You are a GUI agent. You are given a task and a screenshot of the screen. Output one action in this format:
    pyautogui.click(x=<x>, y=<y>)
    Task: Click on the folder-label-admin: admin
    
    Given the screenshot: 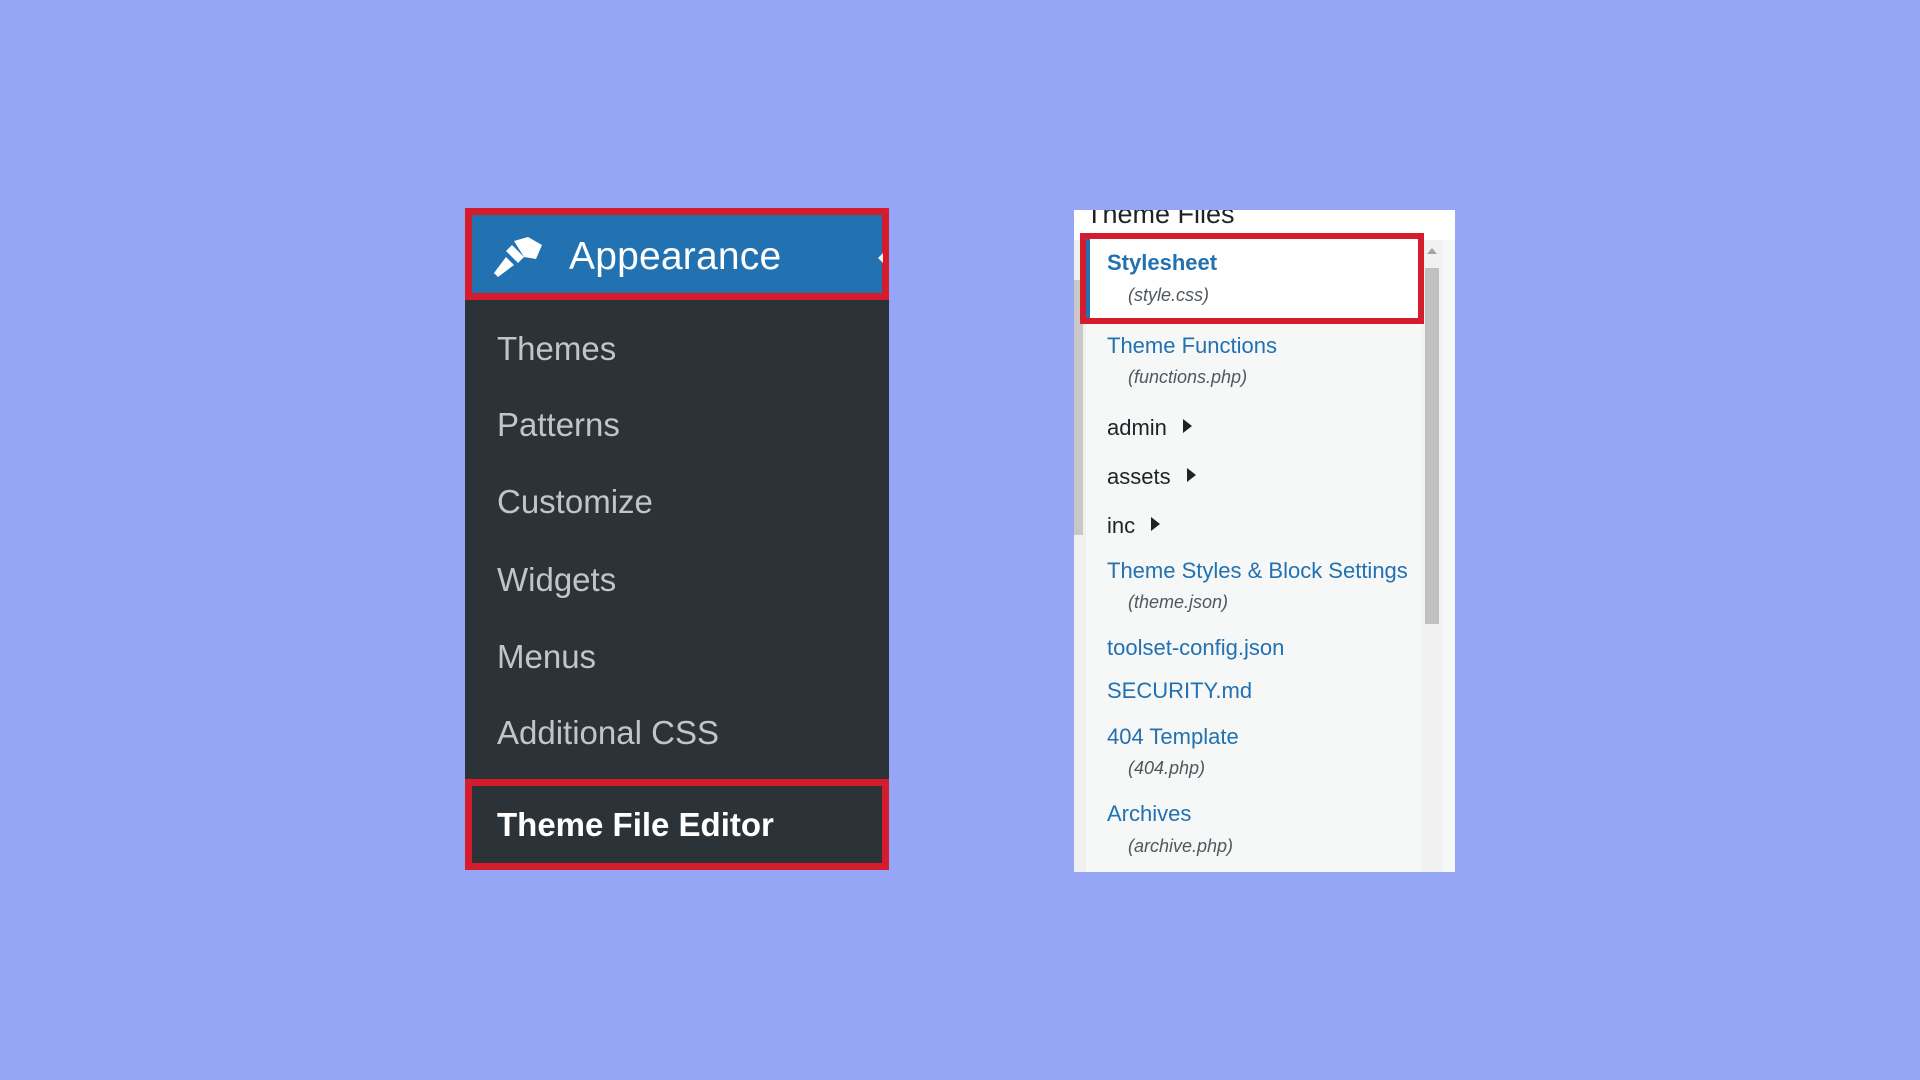 What is the action you would take?
    pyautogui.click(x=1137, y=427)
    